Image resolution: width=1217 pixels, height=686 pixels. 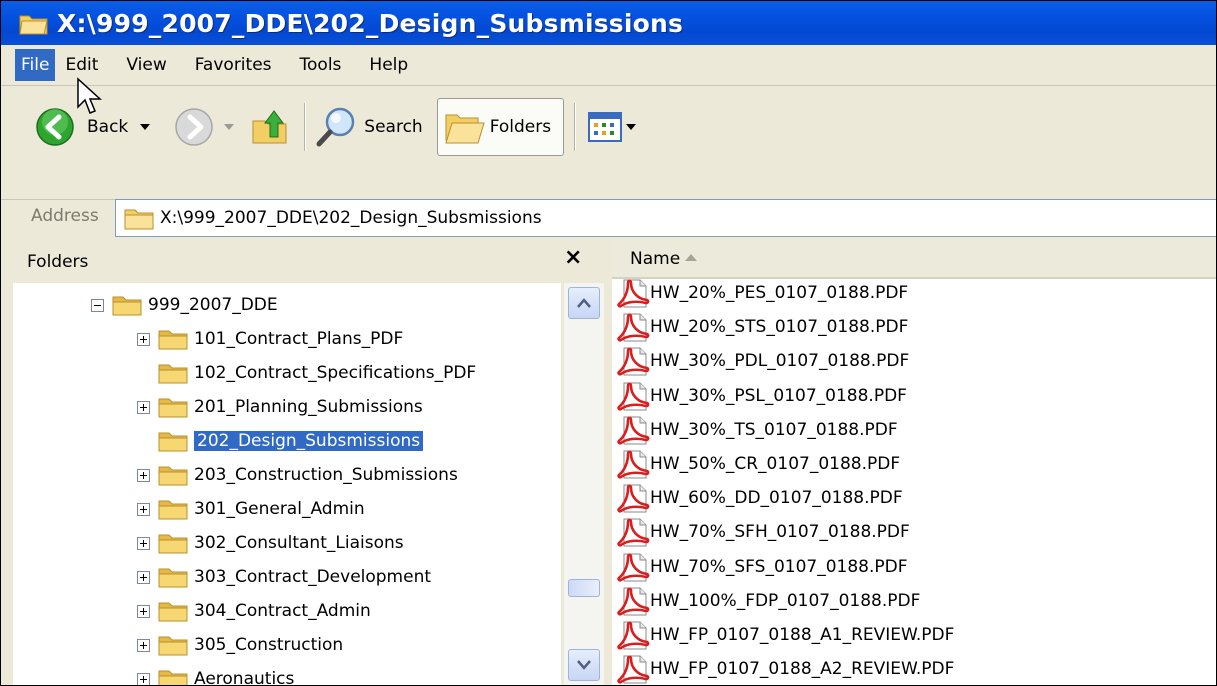 What do you see at coordinates (762, 293) in the screenshot?
I see `file-item: HW_20%_PES_0107_0188.PDF` at bounding box center [762, 293].